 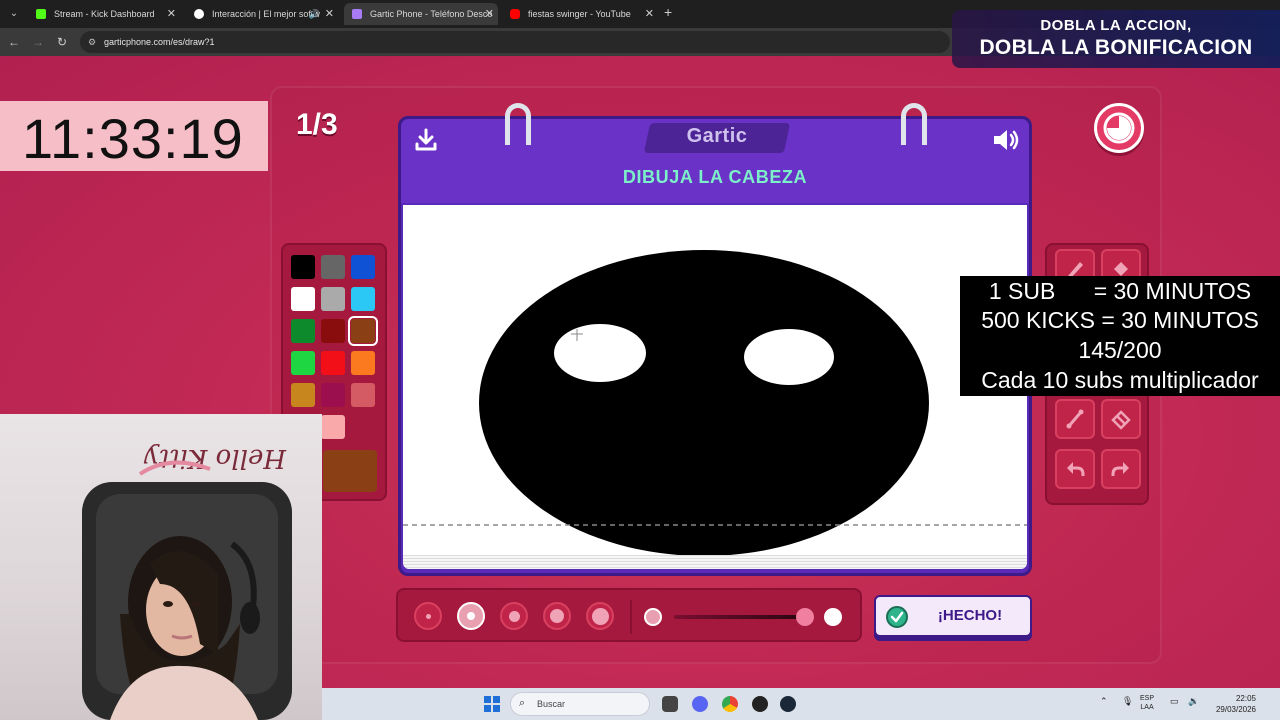 What do you see at coordinates (1235, 709) in the screenshot?
I see `system-date: 29/03/2026` at bounding box center [1235, 709].